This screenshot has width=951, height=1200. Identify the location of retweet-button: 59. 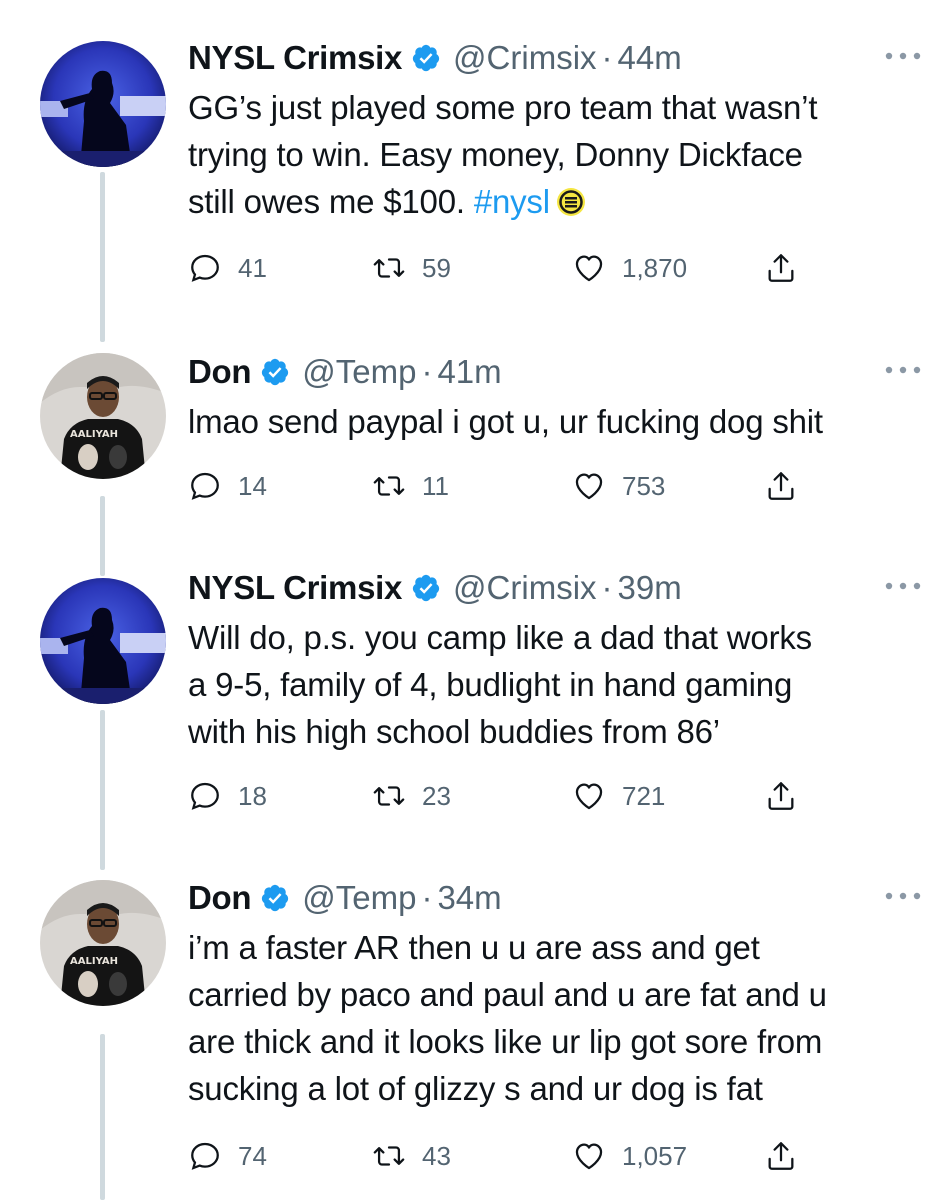
(411, 268).